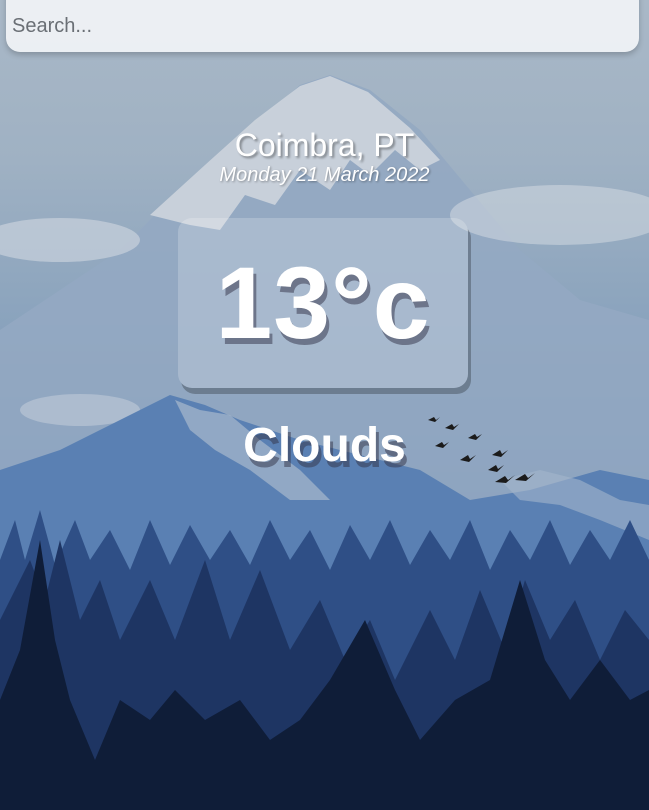 Image resolution: width=649 pixels, height=810 pixels. What do you see at coordinates (322, 26) in the screenshot?
I see `search-input` at bounding box center [322, 26].